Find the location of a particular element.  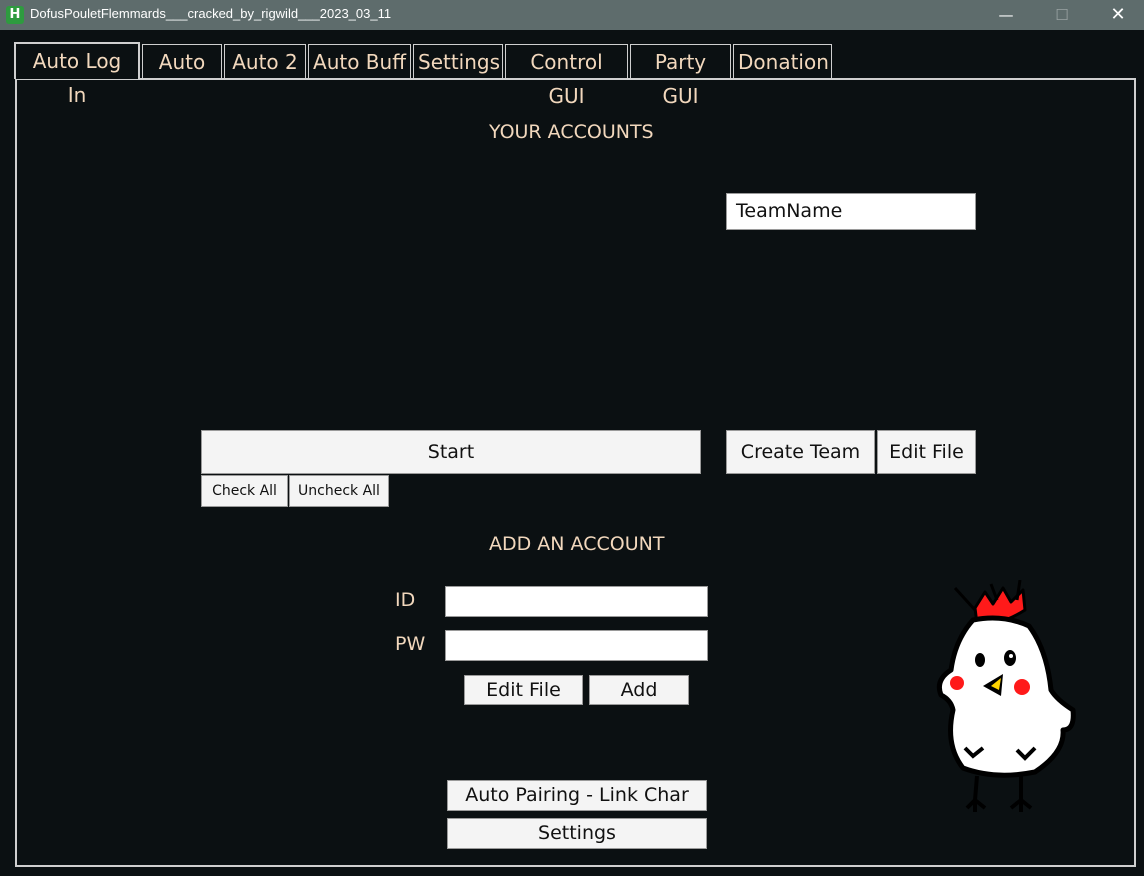

settings-button: Settings is located at coordinates (577, 833).